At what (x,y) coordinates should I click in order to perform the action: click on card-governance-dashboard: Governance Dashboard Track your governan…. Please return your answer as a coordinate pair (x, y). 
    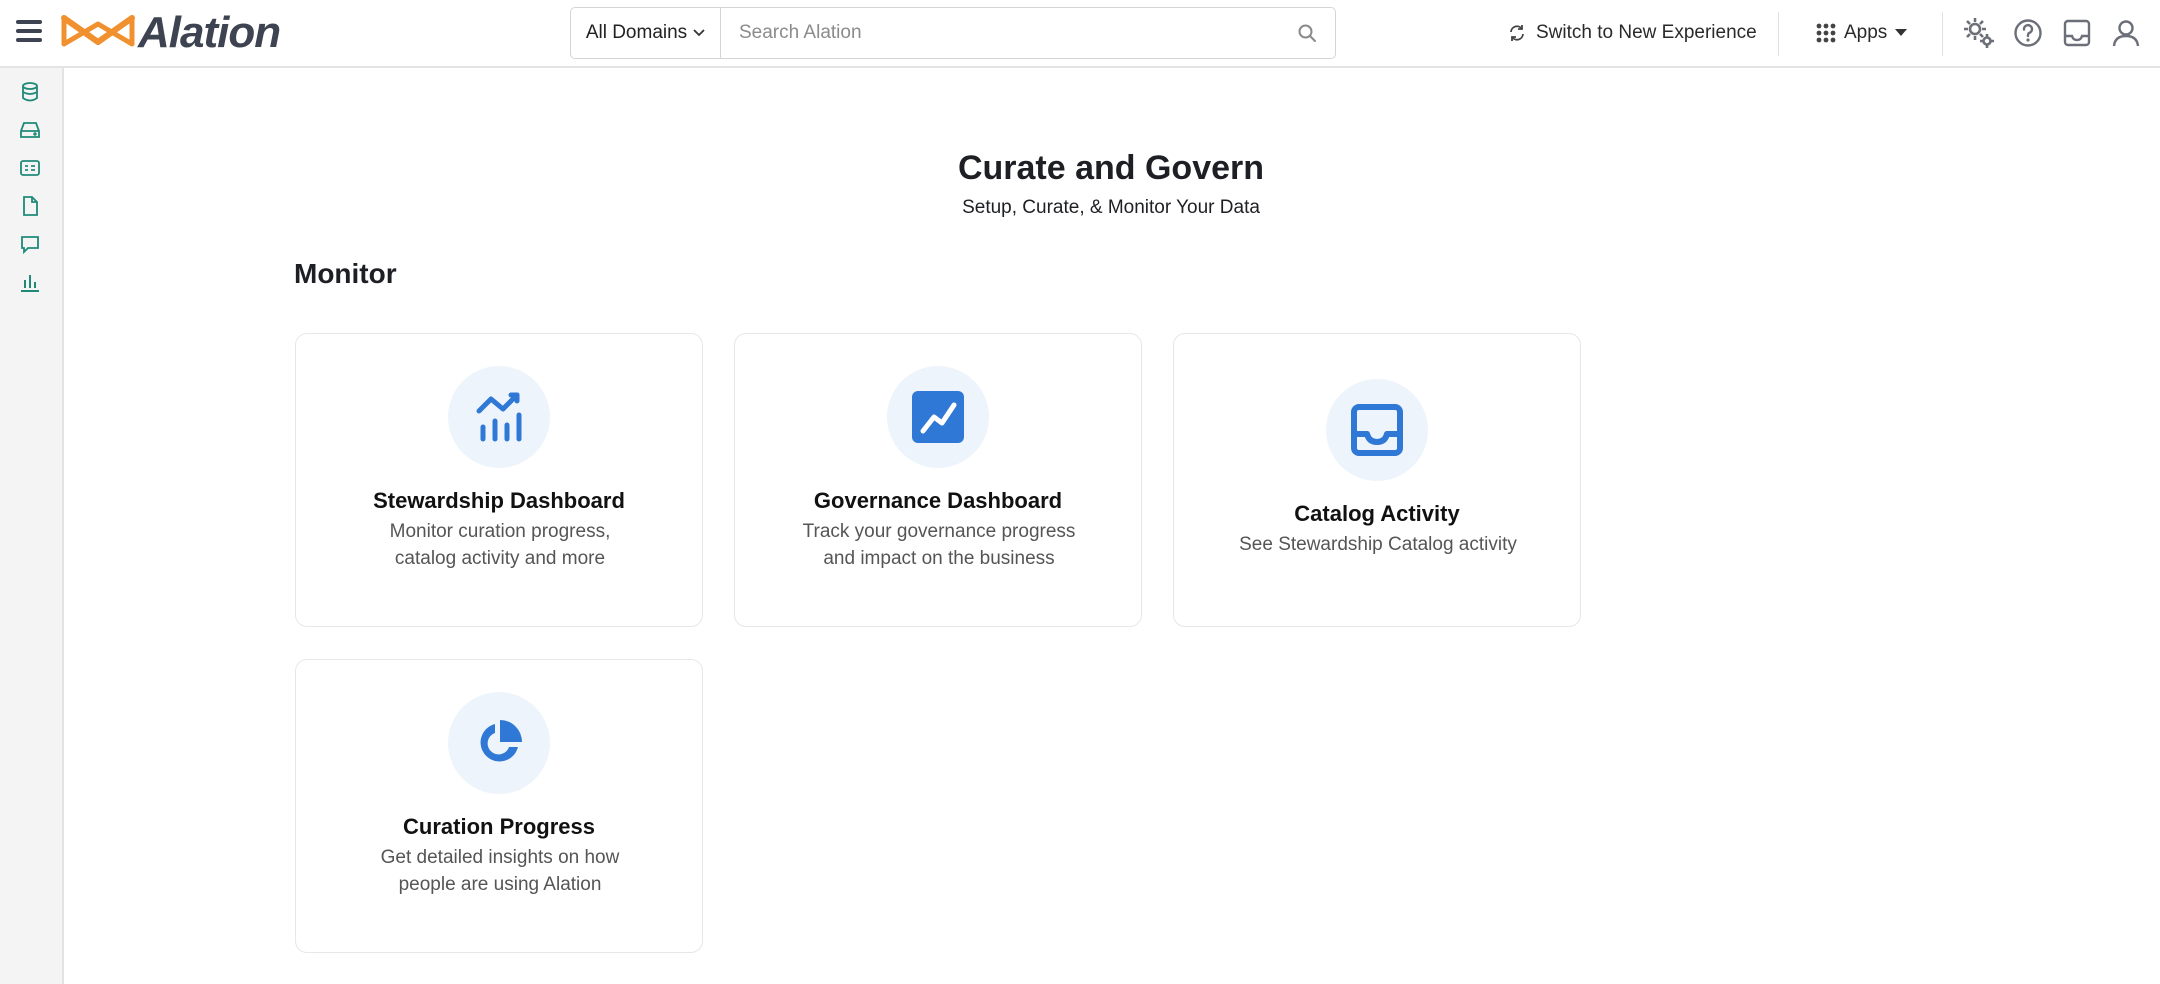
    Looking at the image, I should click on (938, 480).